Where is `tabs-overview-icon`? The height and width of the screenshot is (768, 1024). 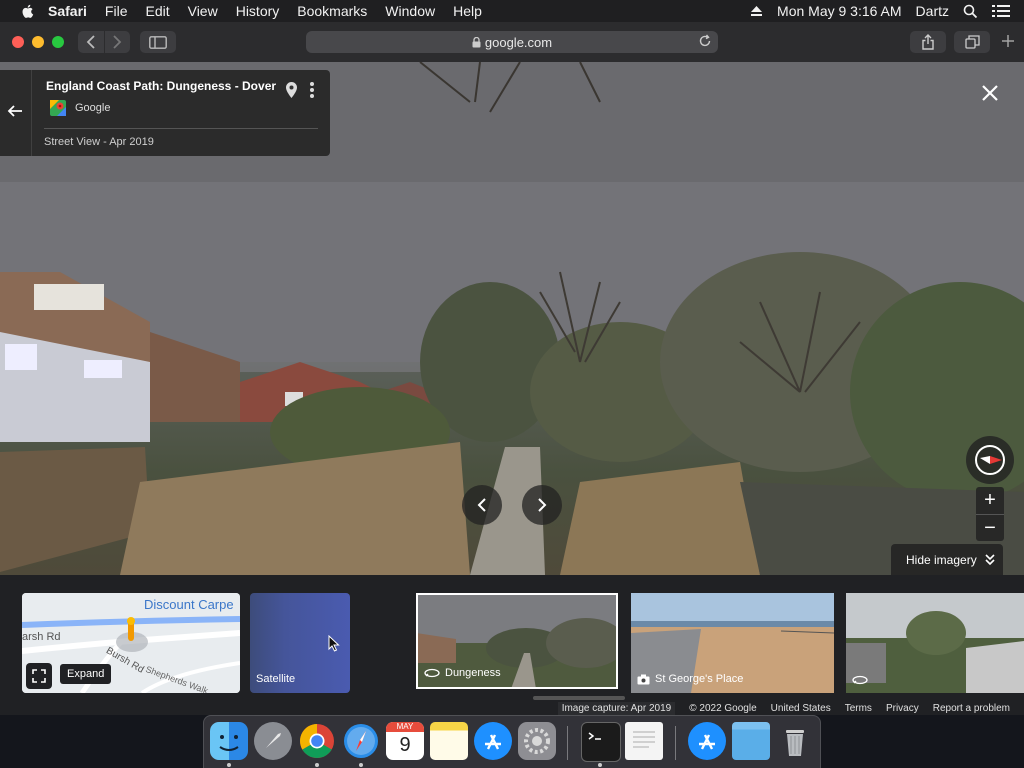 tabs-overview-icon is located at coordinates (972, 42).